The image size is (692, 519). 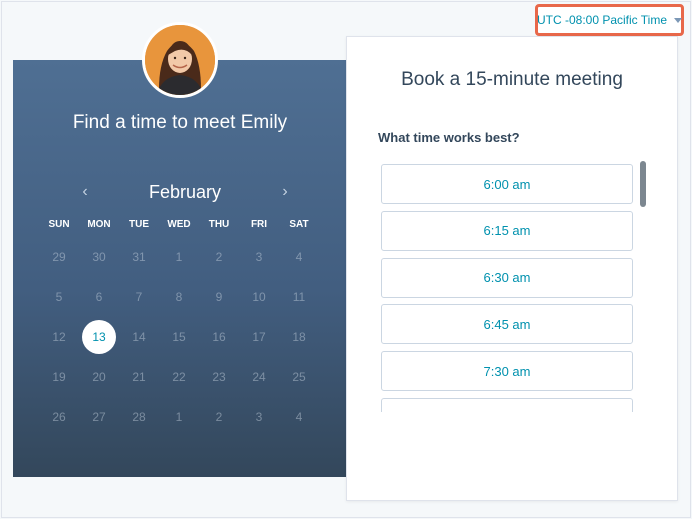 I want to click on chevron-right-icon: ›, so click(x=285, y=192).